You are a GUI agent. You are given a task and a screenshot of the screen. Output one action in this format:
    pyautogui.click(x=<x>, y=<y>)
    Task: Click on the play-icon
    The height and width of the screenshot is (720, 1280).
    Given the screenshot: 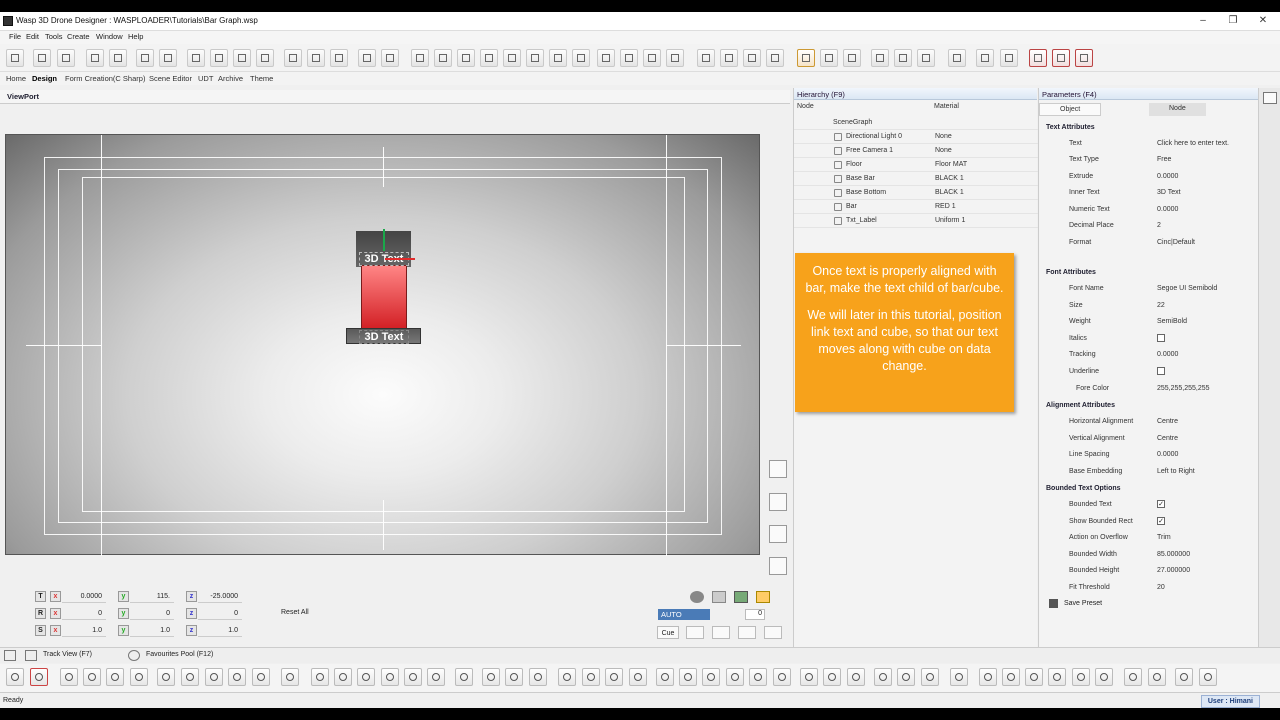 What is the action you would take?
    pyautogui.click(x=581, y=58)
    